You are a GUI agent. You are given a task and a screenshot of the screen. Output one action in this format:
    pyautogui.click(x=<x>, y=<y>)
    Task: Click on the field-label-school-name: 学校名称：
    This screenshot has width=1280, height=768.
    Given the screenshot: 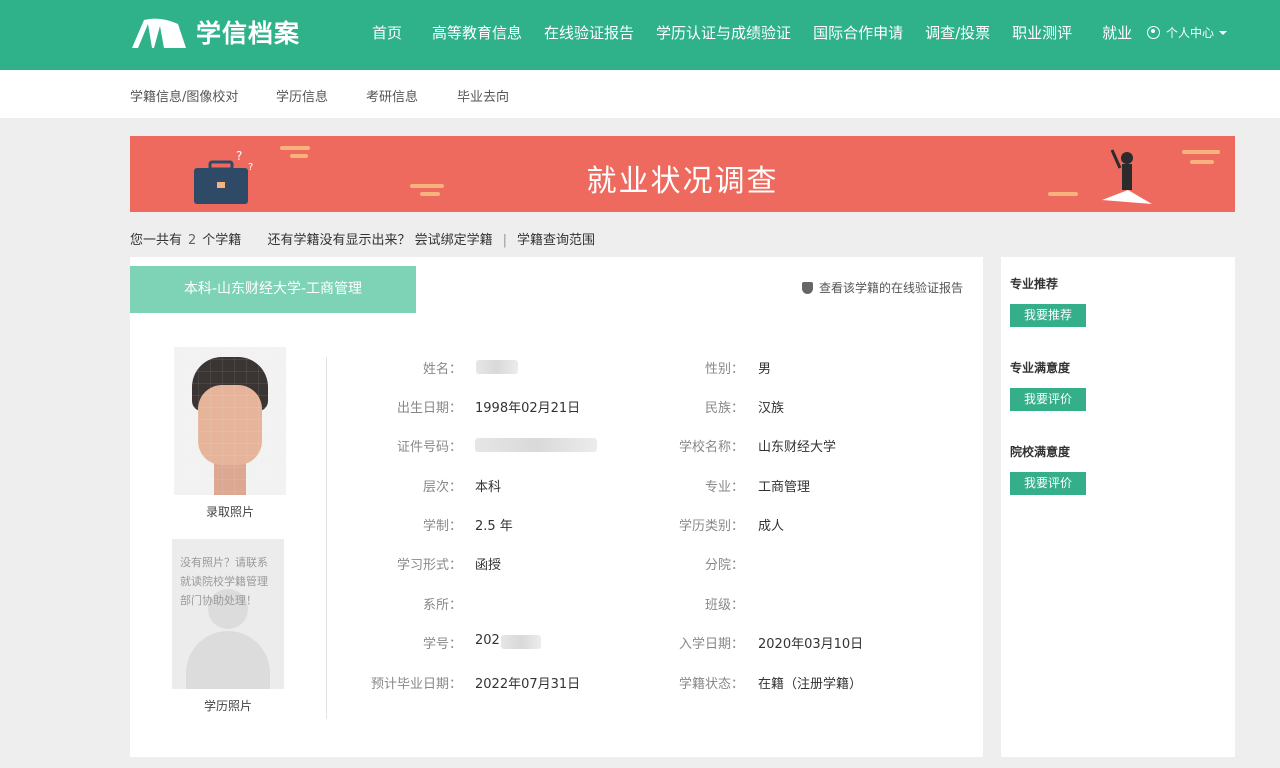 What is the action you would take?
    pyautogui.click(x=711, y=447)
    